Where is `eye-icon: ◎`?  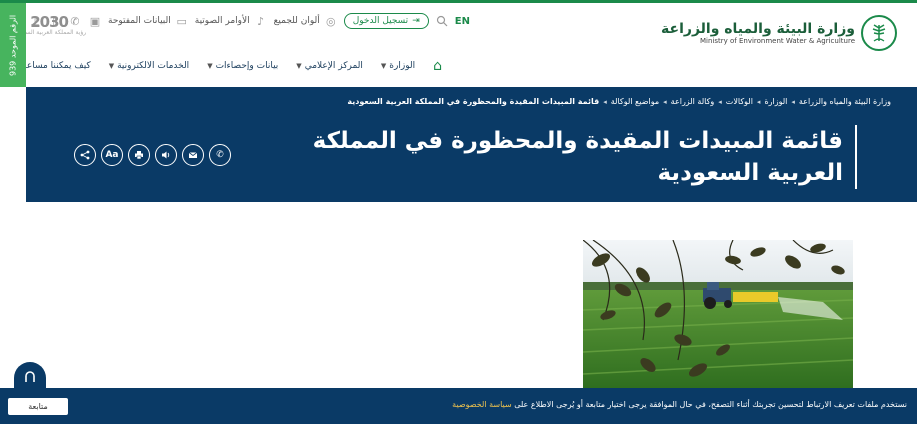 eye-icon: ◎ is located at coordinates (330, 21).